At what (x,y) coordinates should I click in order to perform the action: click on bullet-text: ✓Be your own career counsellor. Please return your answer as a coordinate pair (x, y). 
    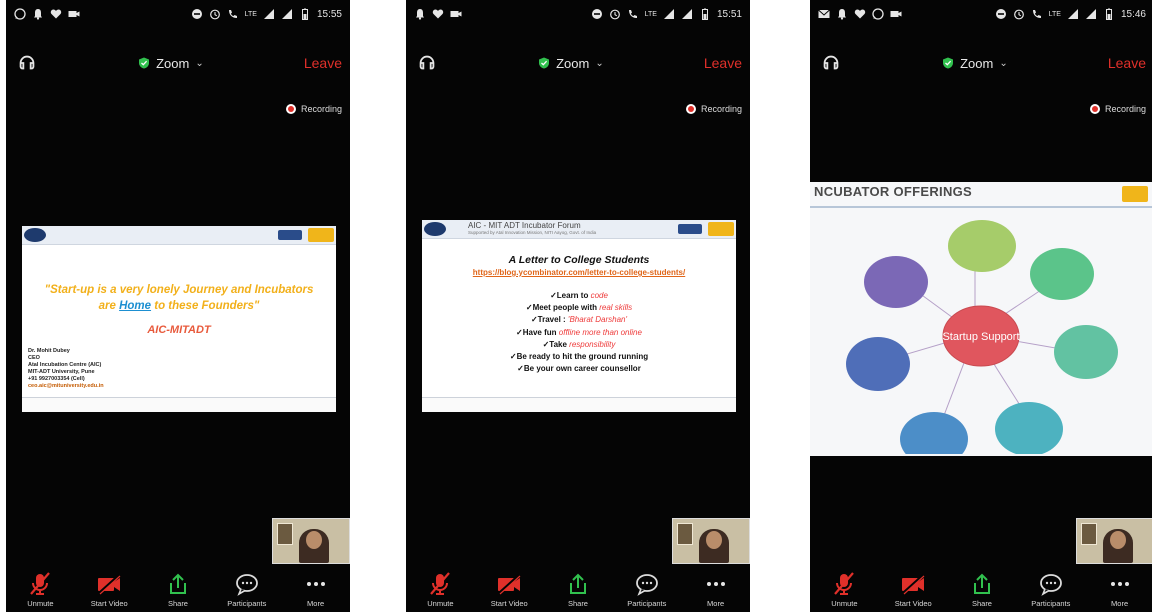
    Looking at the image, I should click on (579, 369).